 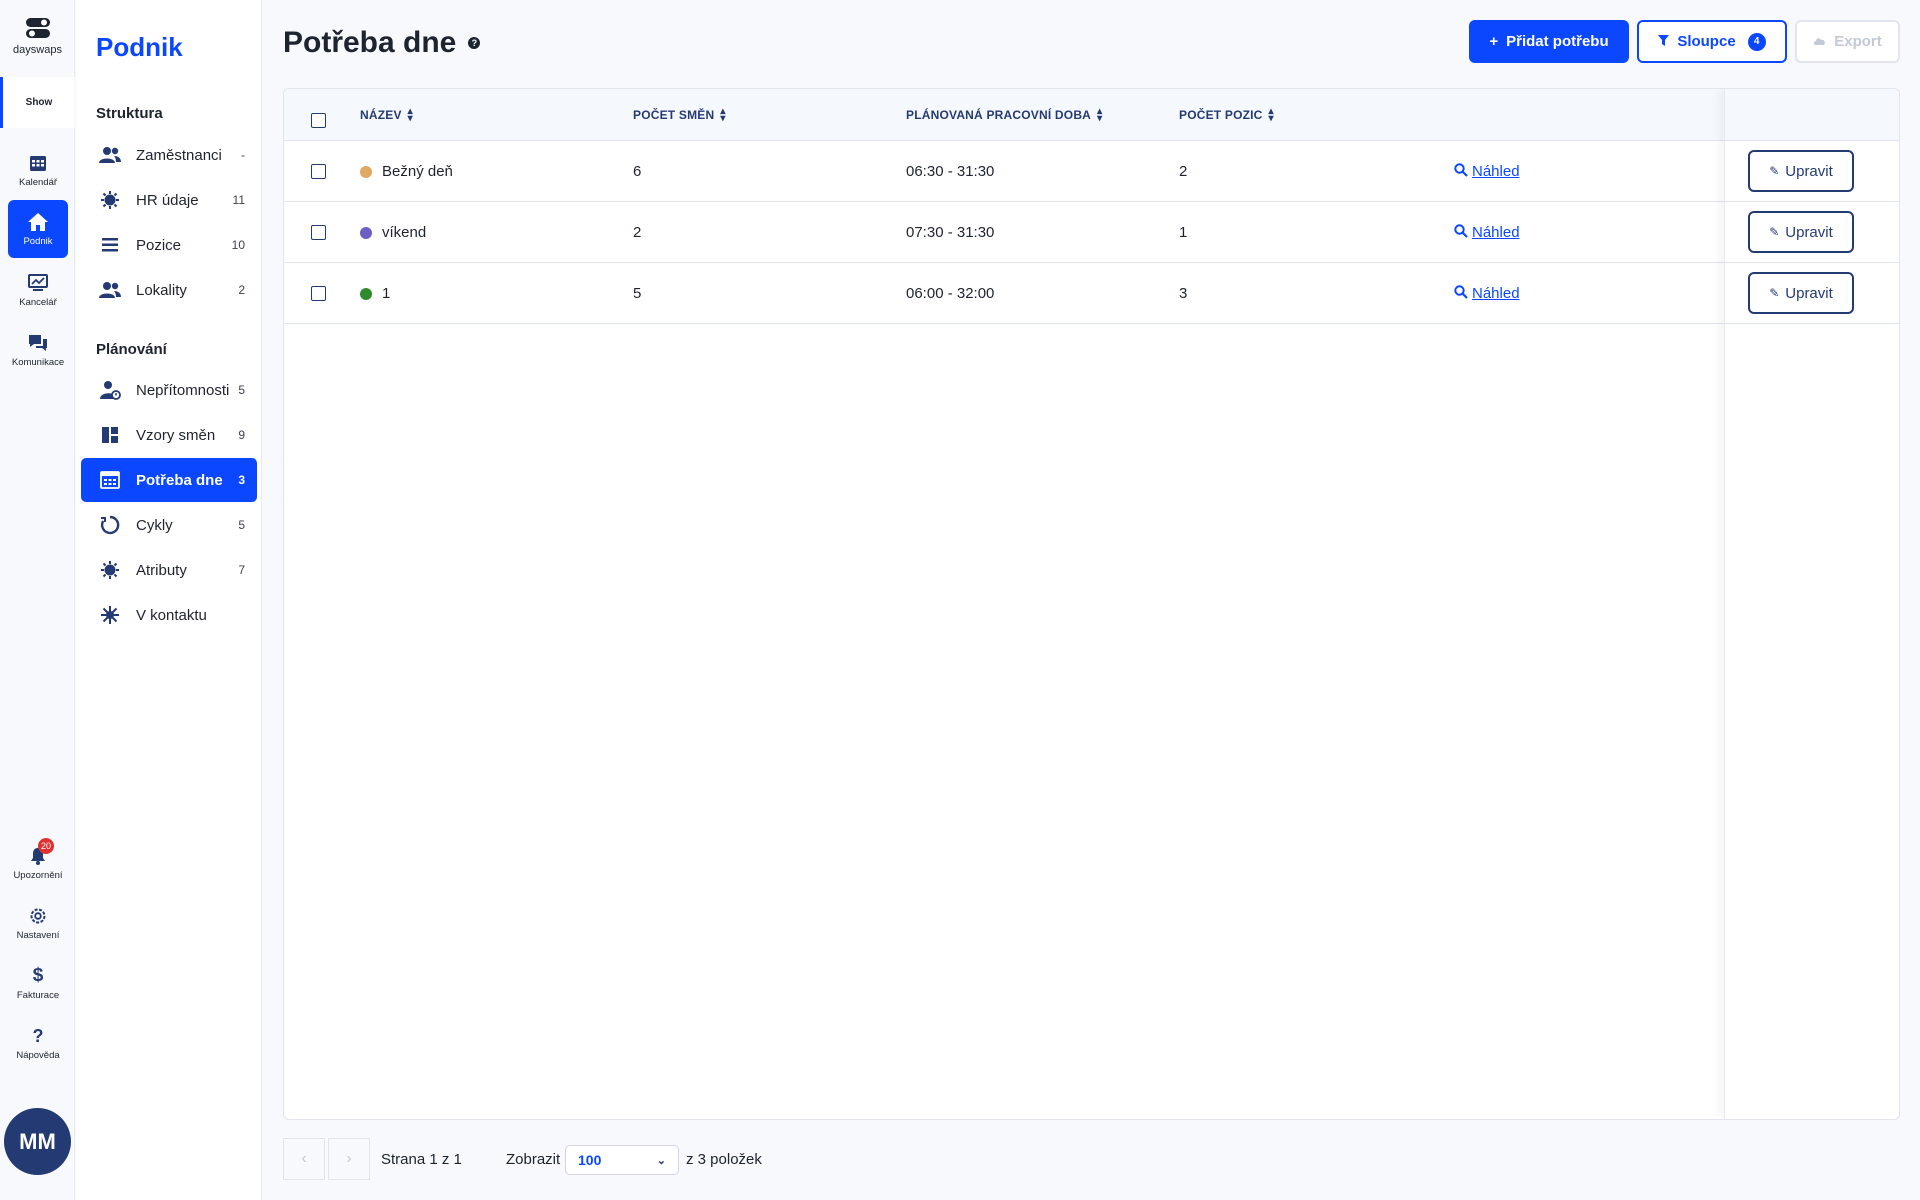 What do you see at coordinates (110, 570) in the screenshot?
I see `attribute-icon` at bounding box center [110, 570].